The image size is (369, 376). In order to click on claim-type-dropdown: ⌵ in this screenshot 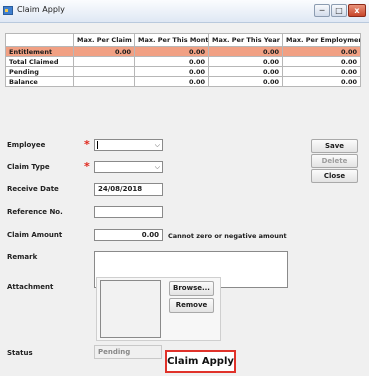, I will do `click(128, 167)`.